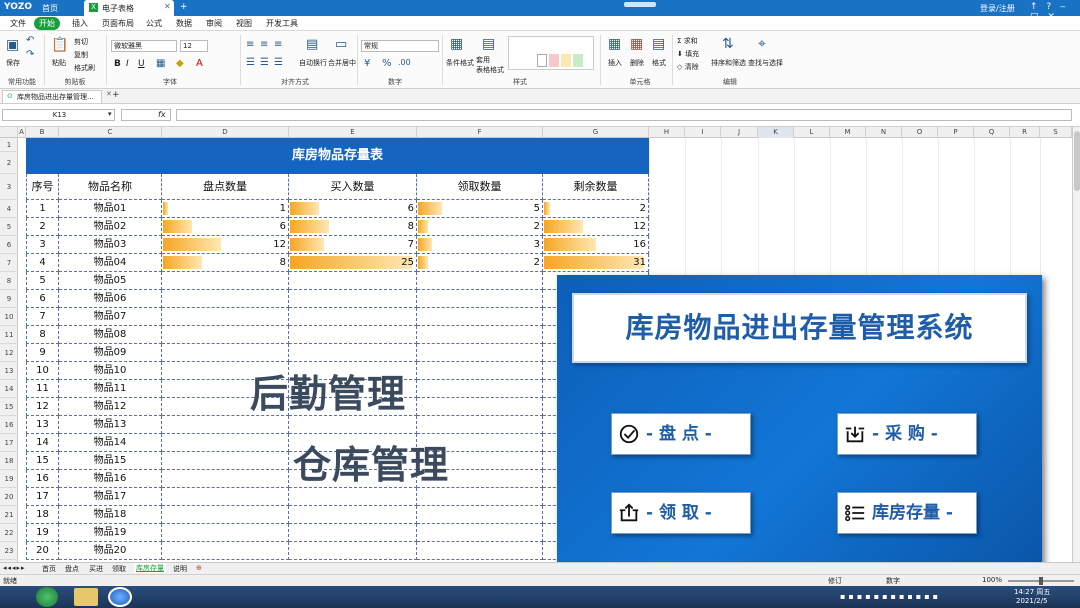 This screenshot has height=608, width=1080. What do you see at coordinates (42, 425) in the screenshot?
I see `row-number: 13` at bounding box center [42, 425].